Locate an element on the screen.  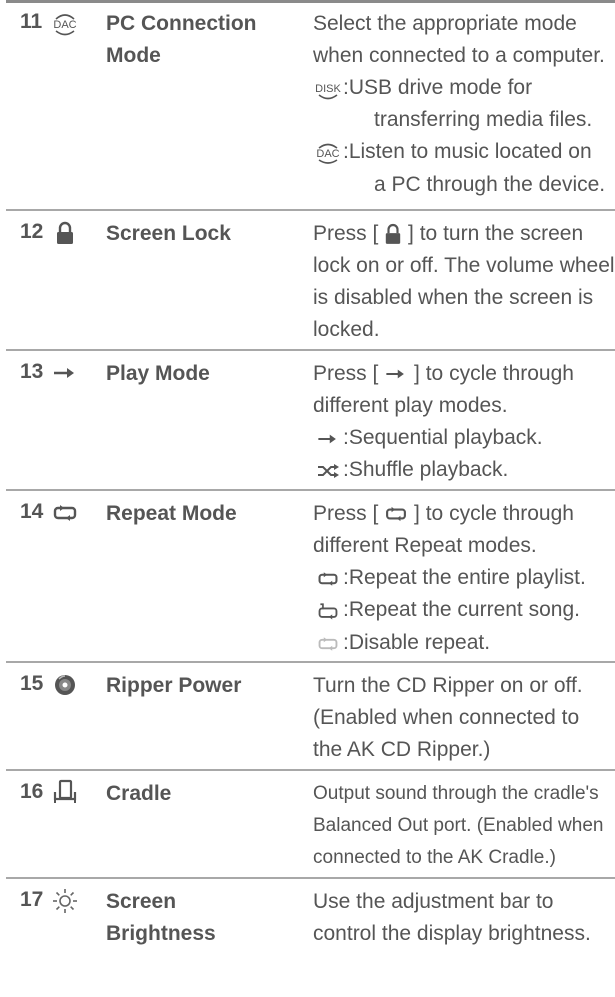
row-number: 17 is located at coordinates (32, 899).